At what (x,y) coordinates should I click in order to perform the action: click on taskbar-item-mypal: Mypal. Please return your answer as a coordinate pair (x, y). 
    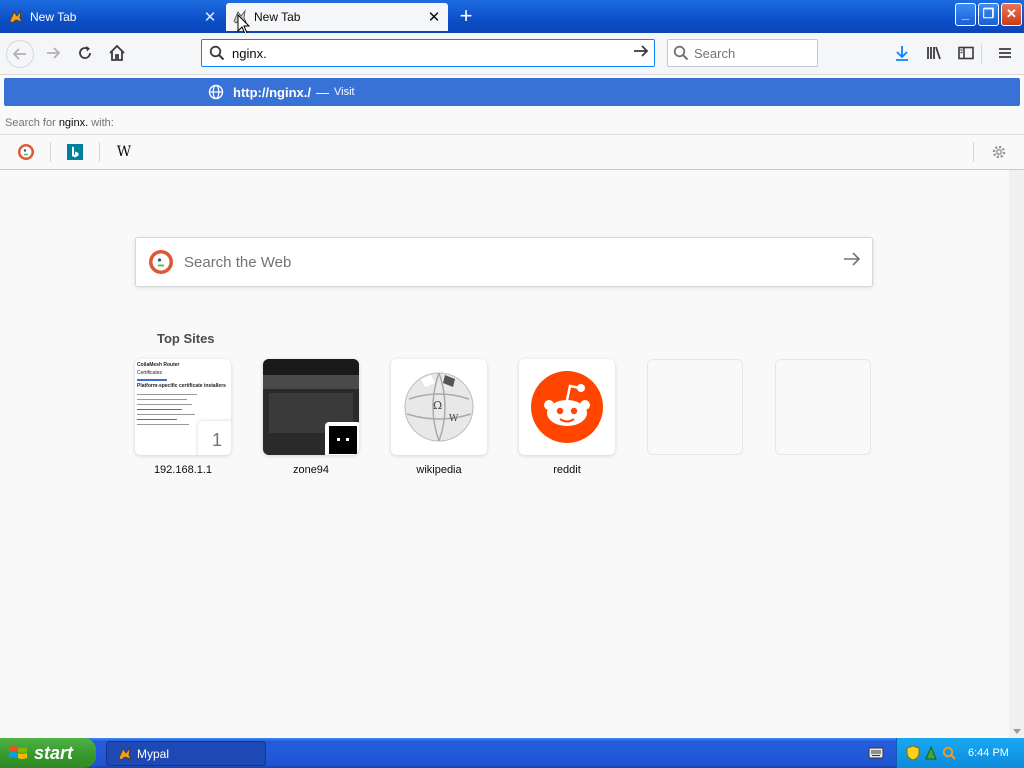
    Looking at the image, I should click on (186, 753).